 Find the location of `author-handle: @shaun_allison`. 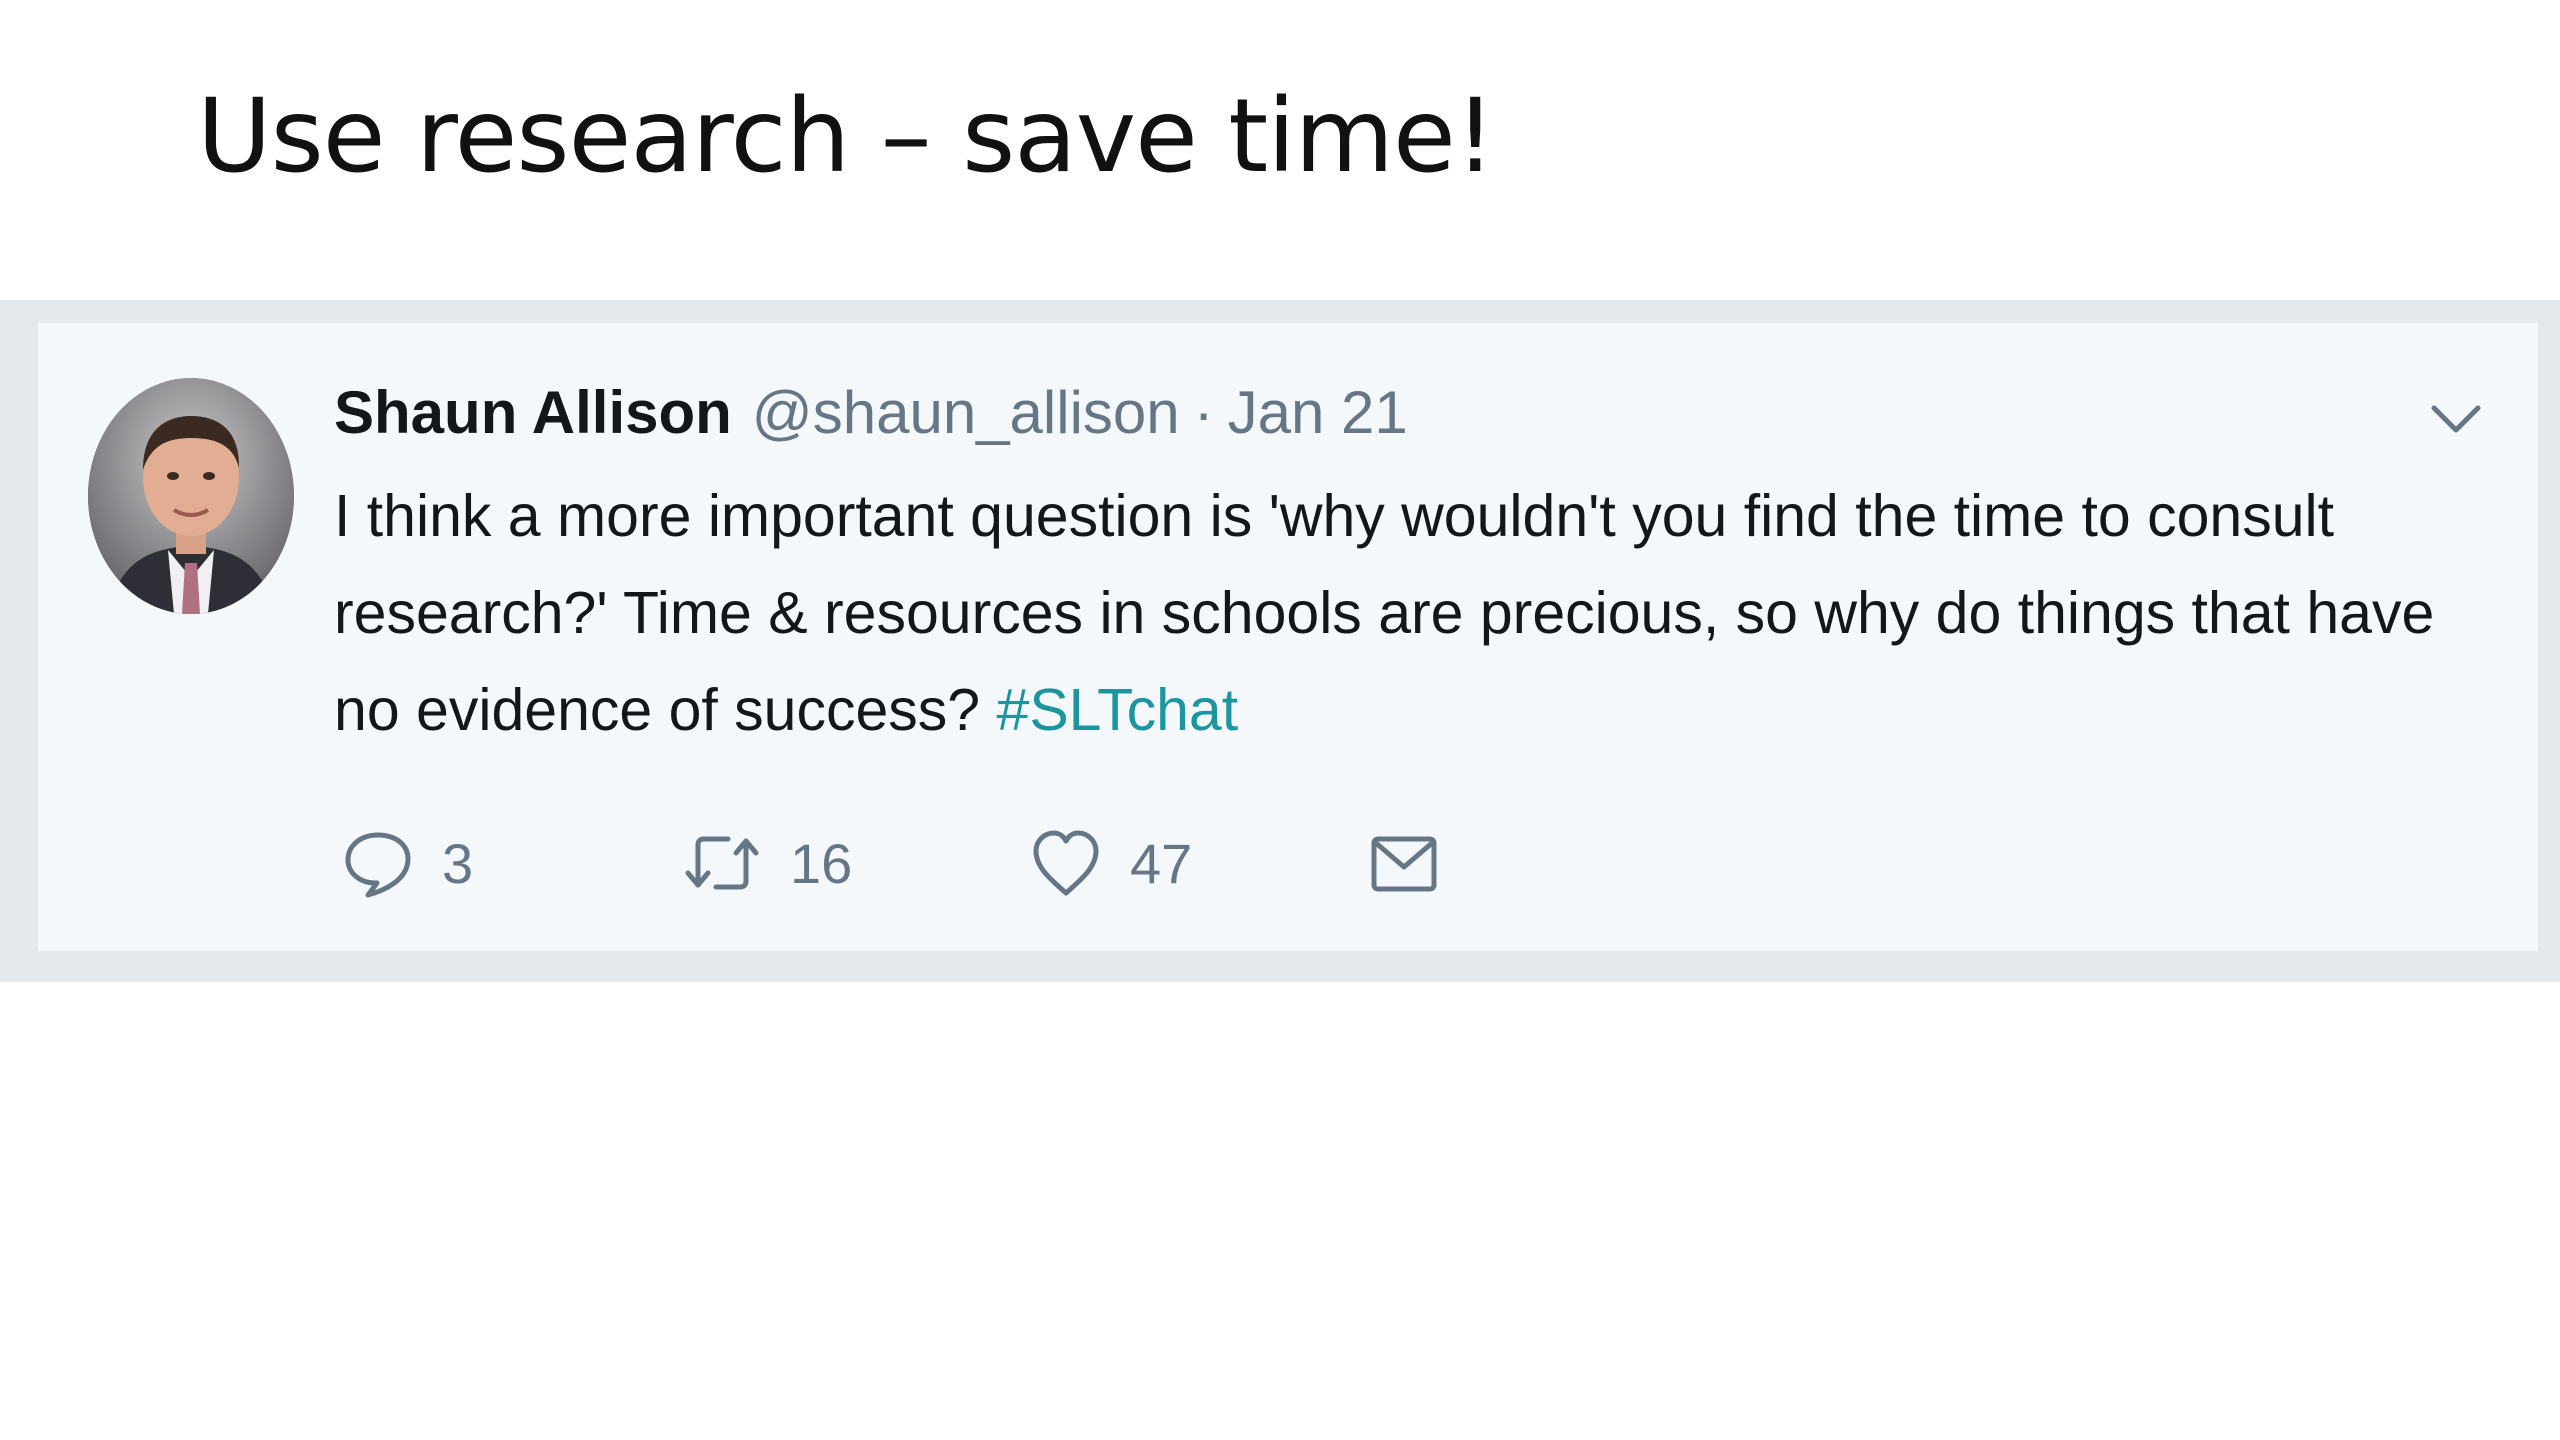

author-handle: @shaun_allison is located at coordinates (966, 412).